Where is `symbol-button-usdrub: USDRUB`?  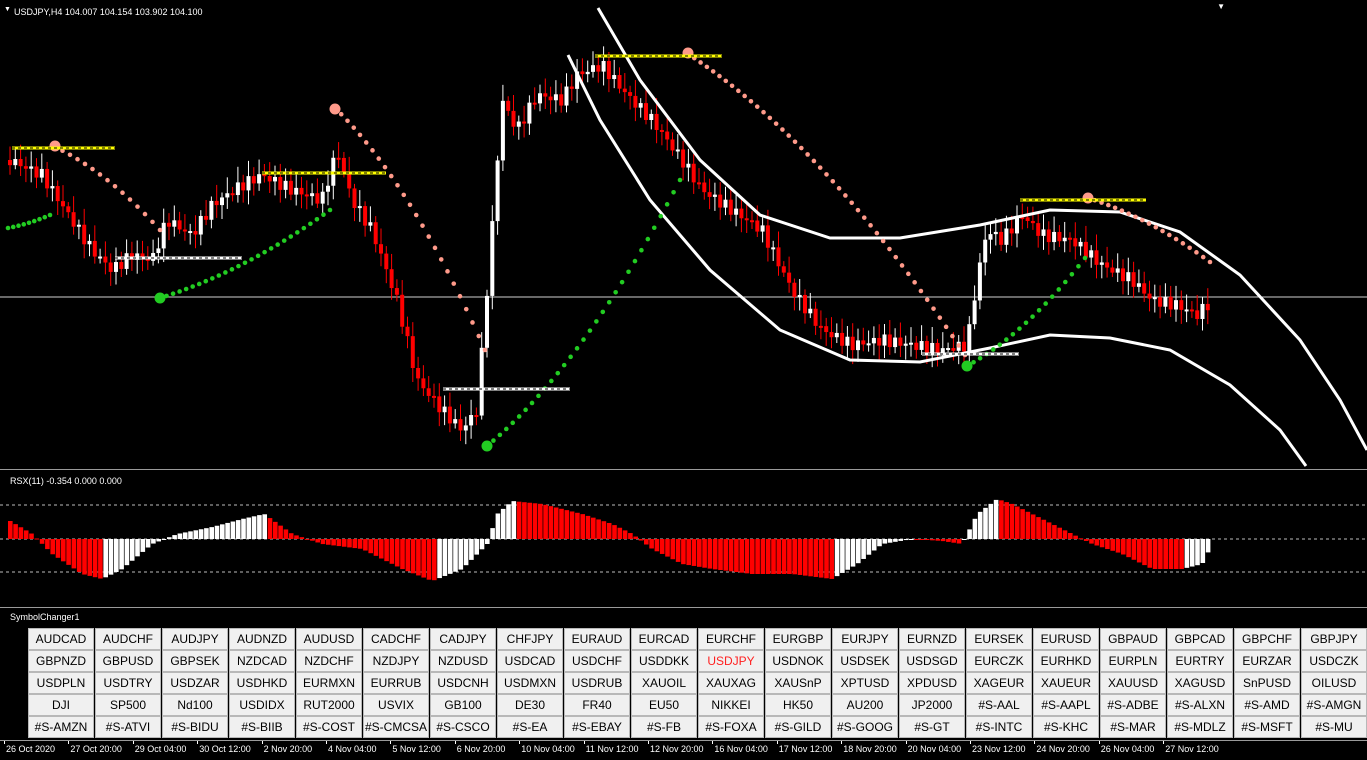 symbol-button-usdrub: USDRUB is located at coordinates (597, 683).